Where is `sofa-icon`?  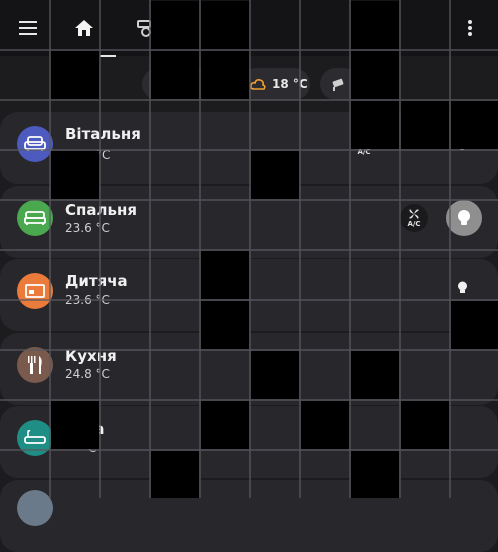
sofa-icon is located at coordinates (35, 143).